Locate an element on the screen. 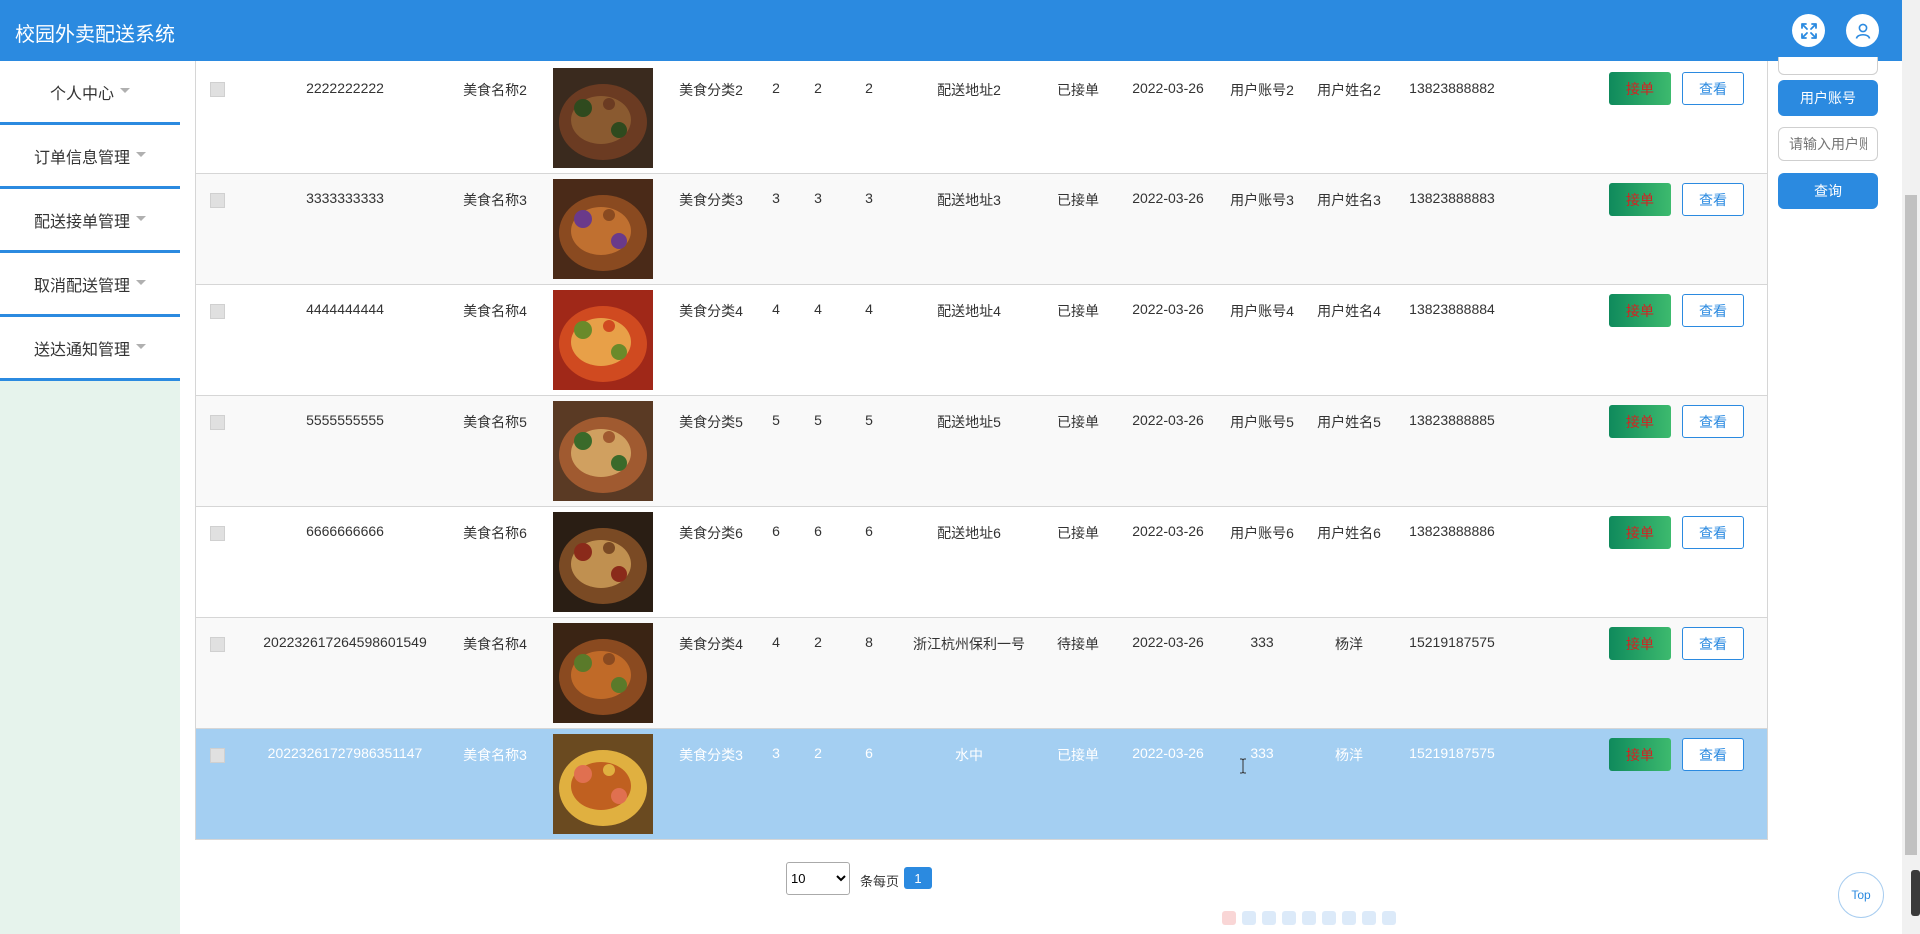 This screenshot has width=1920, height=934. search-input-partial is located at coordinates (1828, 66).